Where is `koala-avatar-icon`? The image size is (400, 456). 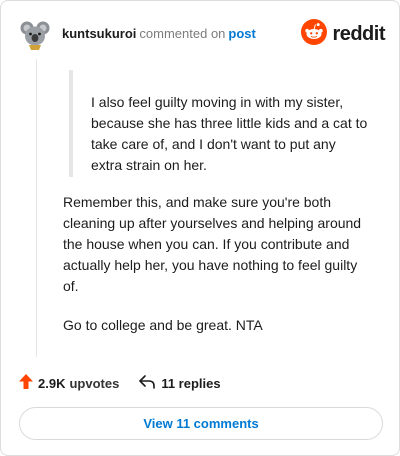 koala-avatar-icon is located at coordinates (35, 34).